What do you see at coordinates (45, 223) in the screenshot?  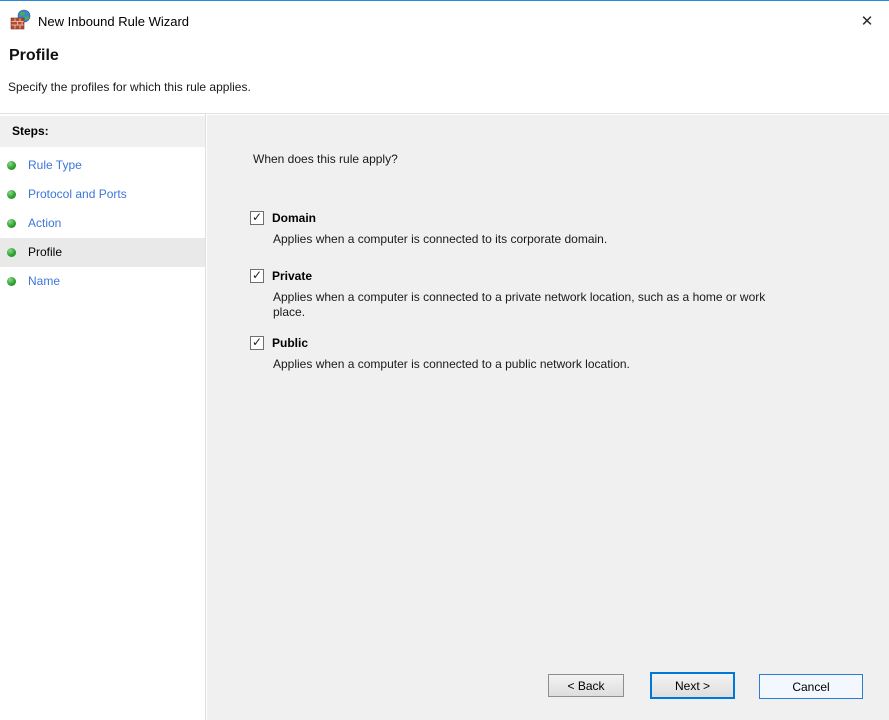 I see `step-label: Action` at bounding box center [45, 223].